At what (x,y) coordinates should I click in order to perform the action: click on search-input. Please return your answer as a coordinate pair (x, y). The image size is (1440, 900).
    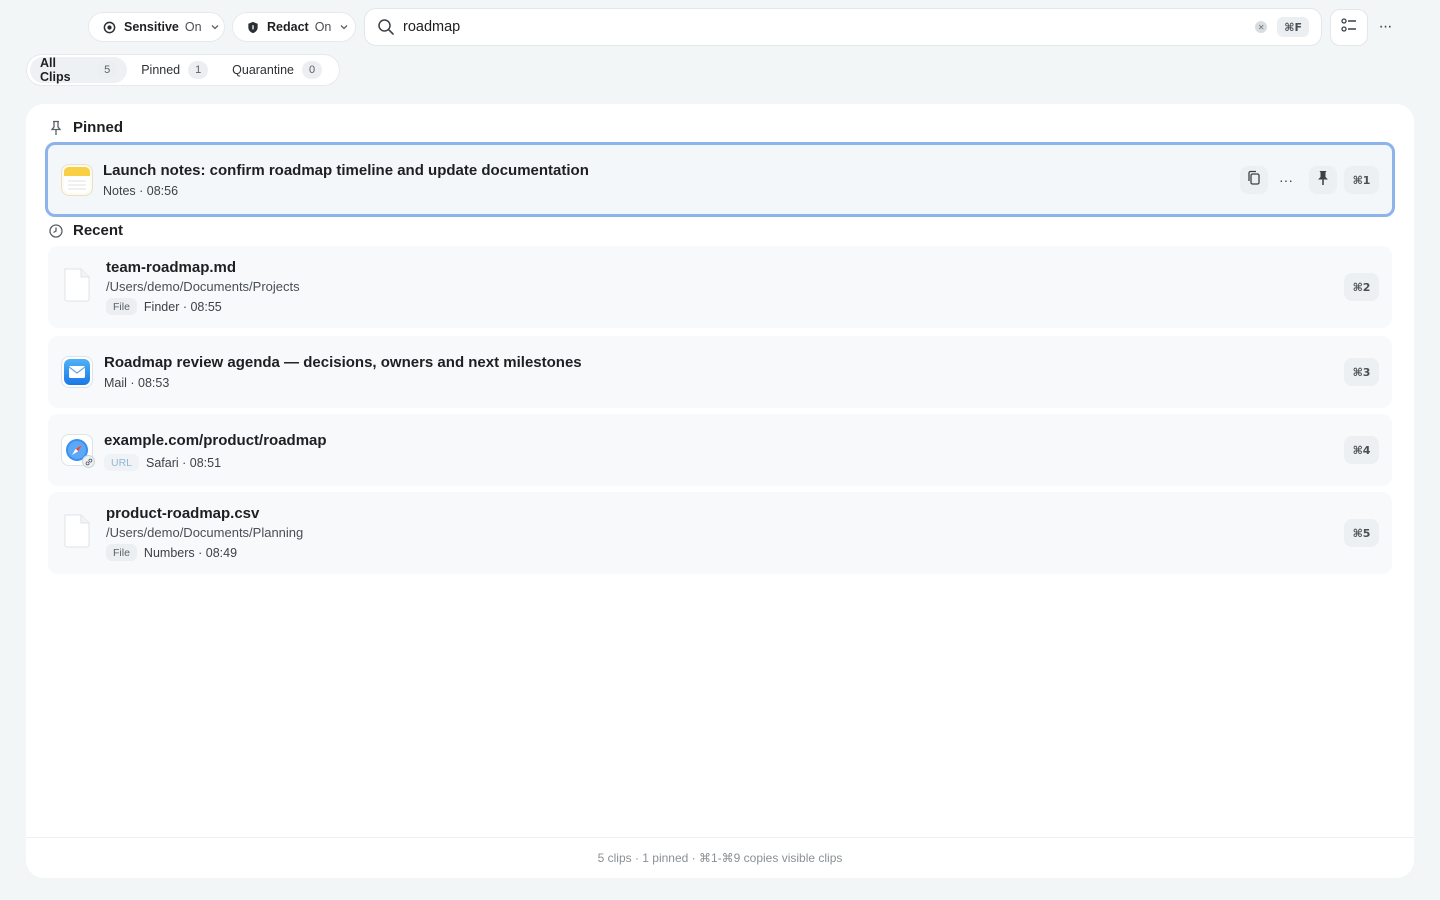
    Looking at the image, I should click on (829, 27).